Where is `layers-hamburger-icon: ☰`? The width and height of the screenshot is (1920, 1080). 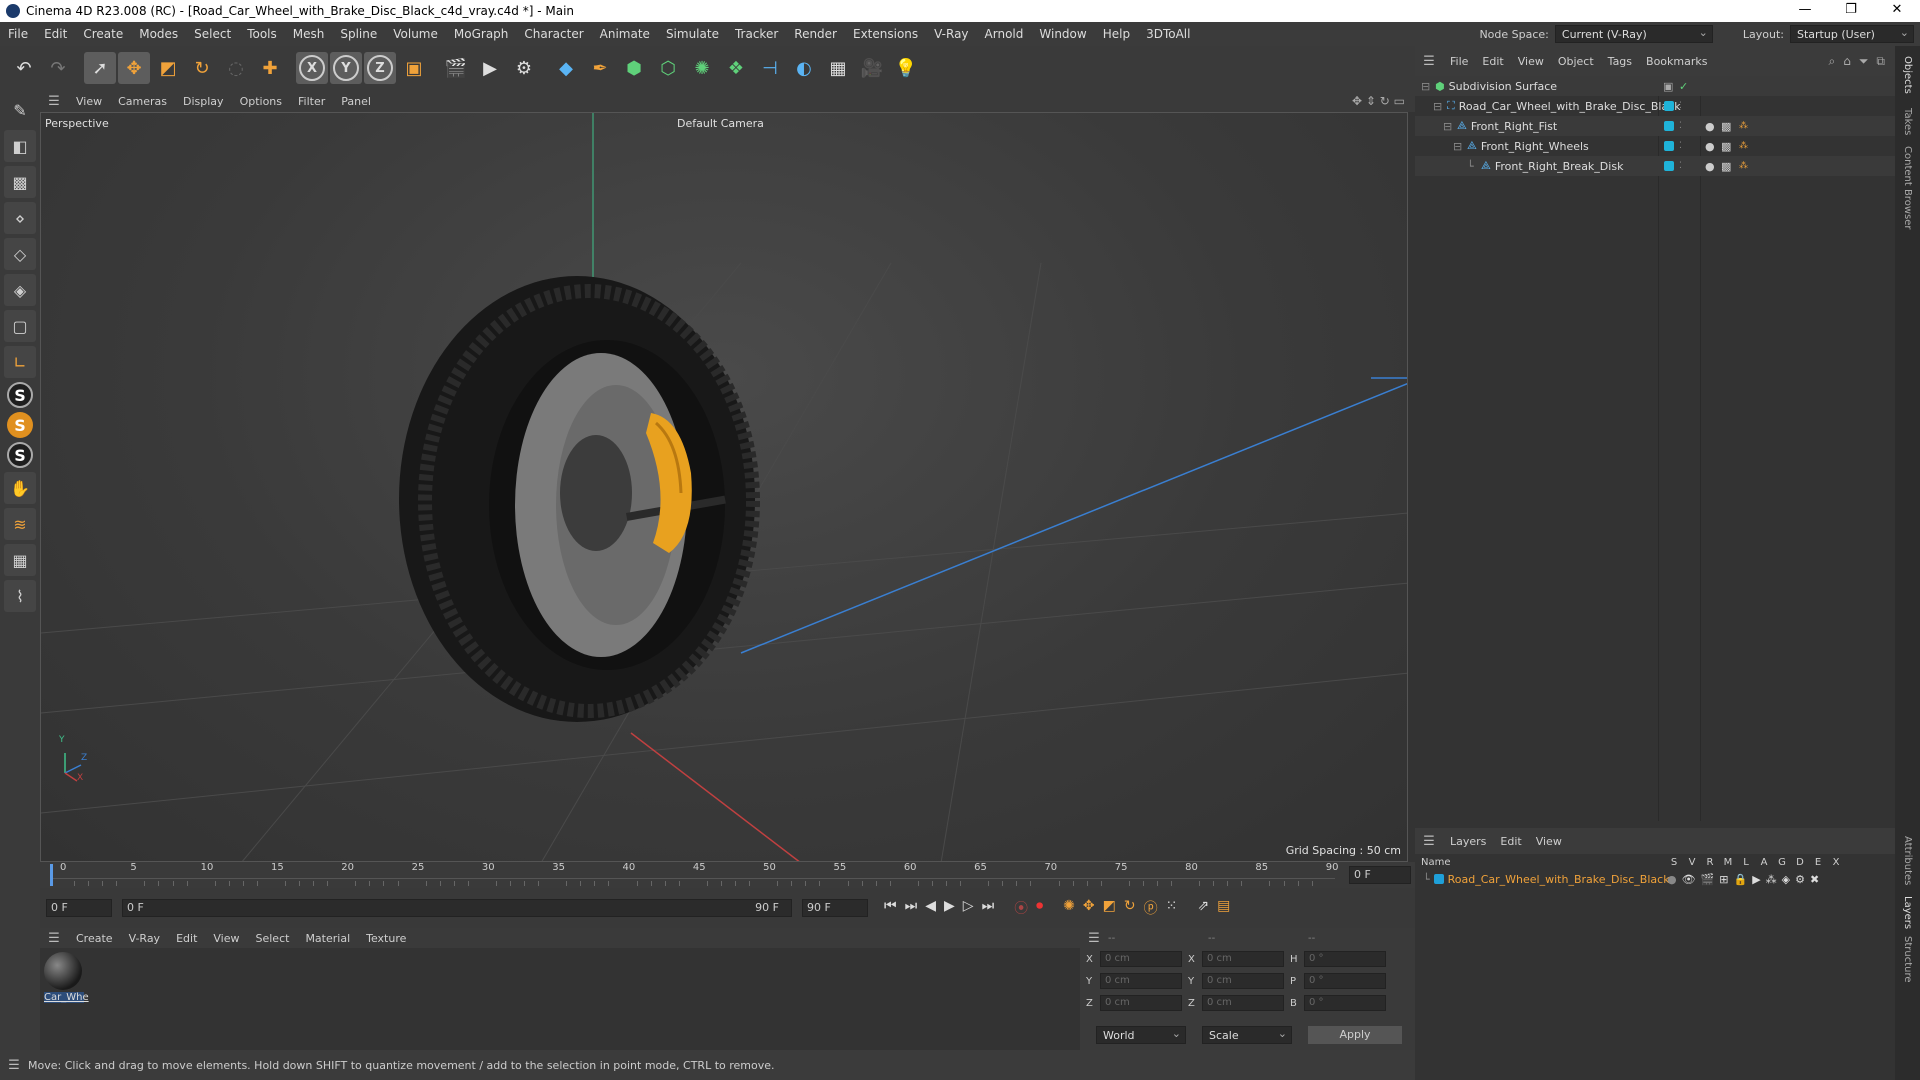
layers-hamburger-icon: ☰ is located at coordinates (1429, 841).